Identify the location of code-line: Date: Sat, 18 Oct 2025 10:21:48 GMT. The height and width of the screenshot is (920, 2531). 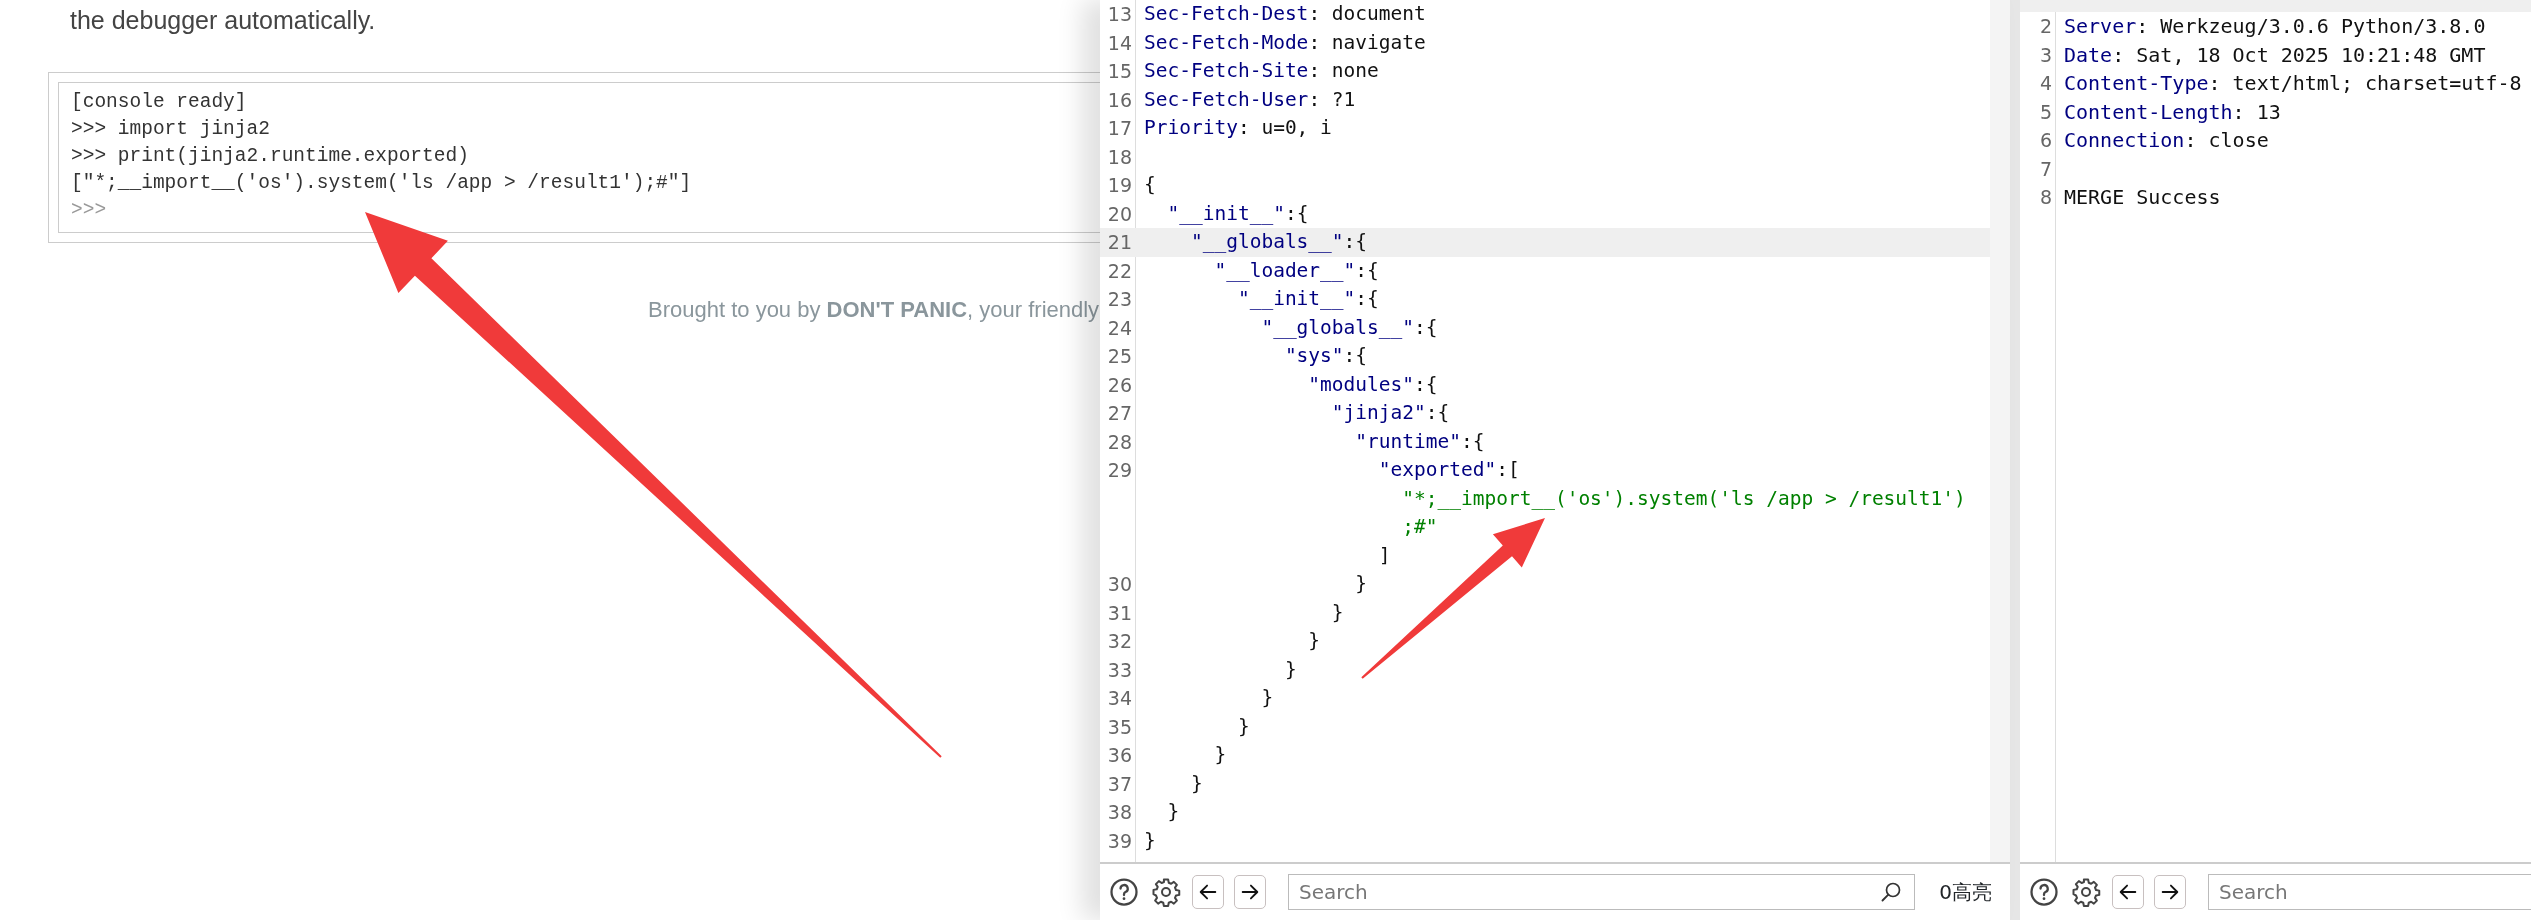
(2274, 55).